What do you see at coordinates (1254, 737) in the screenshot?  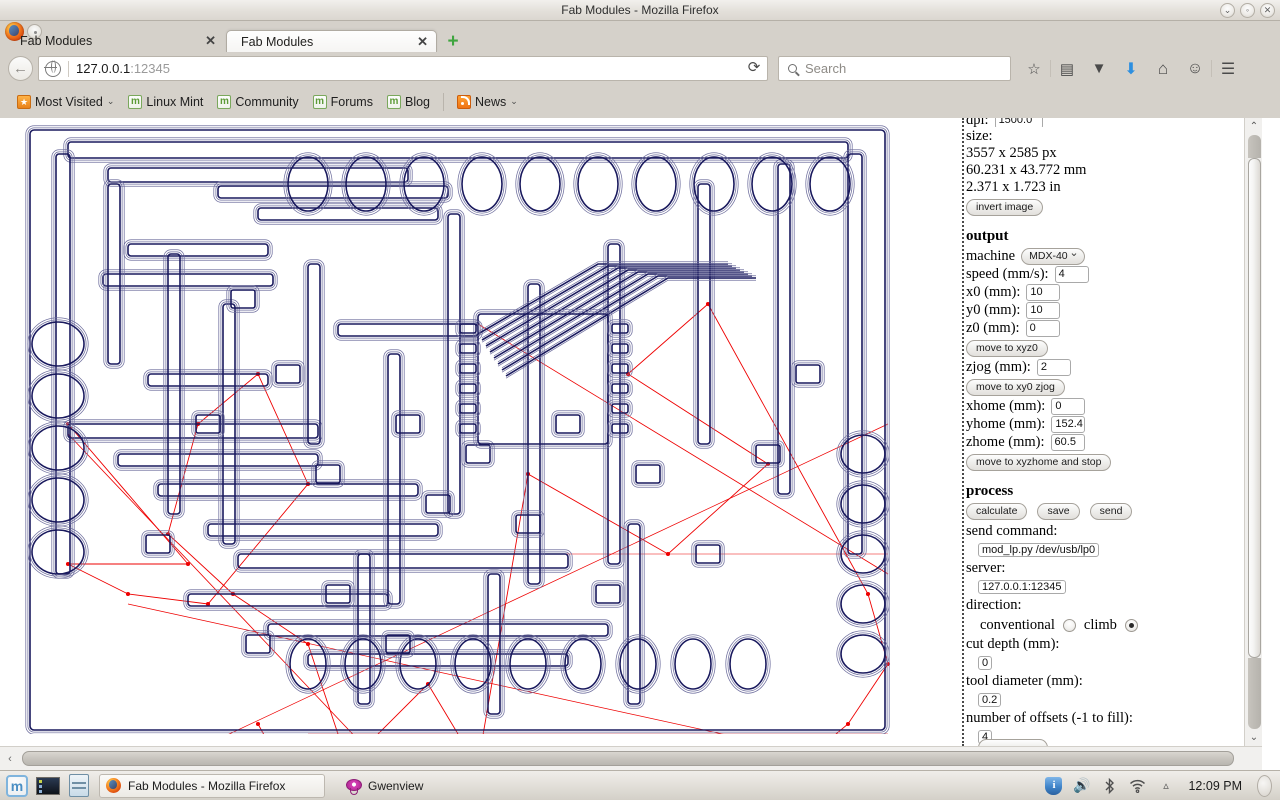 I see `scroll-down-icon: ⌄` at bounding box center [1254, 737].